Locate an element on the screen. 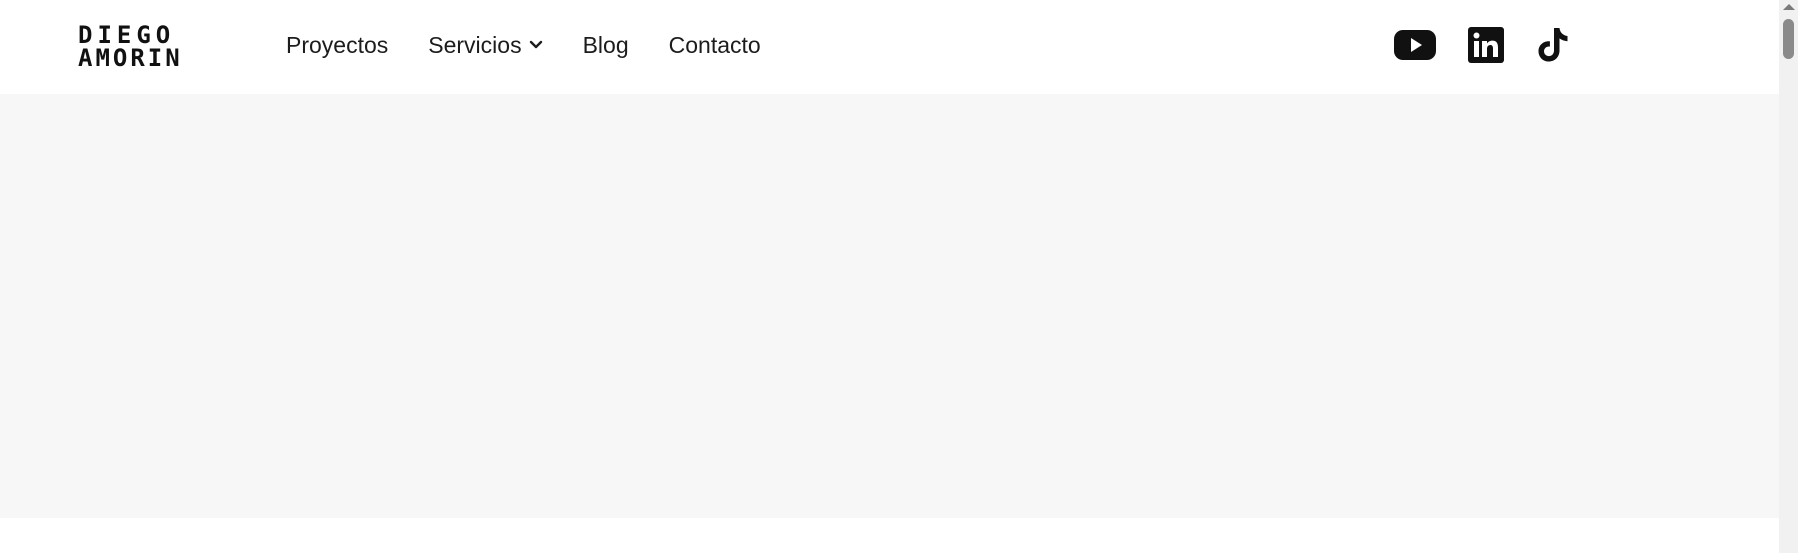 This screenshot has width=1798, height=553. nav-item-label: Blog is located at coordinates (605, 44).